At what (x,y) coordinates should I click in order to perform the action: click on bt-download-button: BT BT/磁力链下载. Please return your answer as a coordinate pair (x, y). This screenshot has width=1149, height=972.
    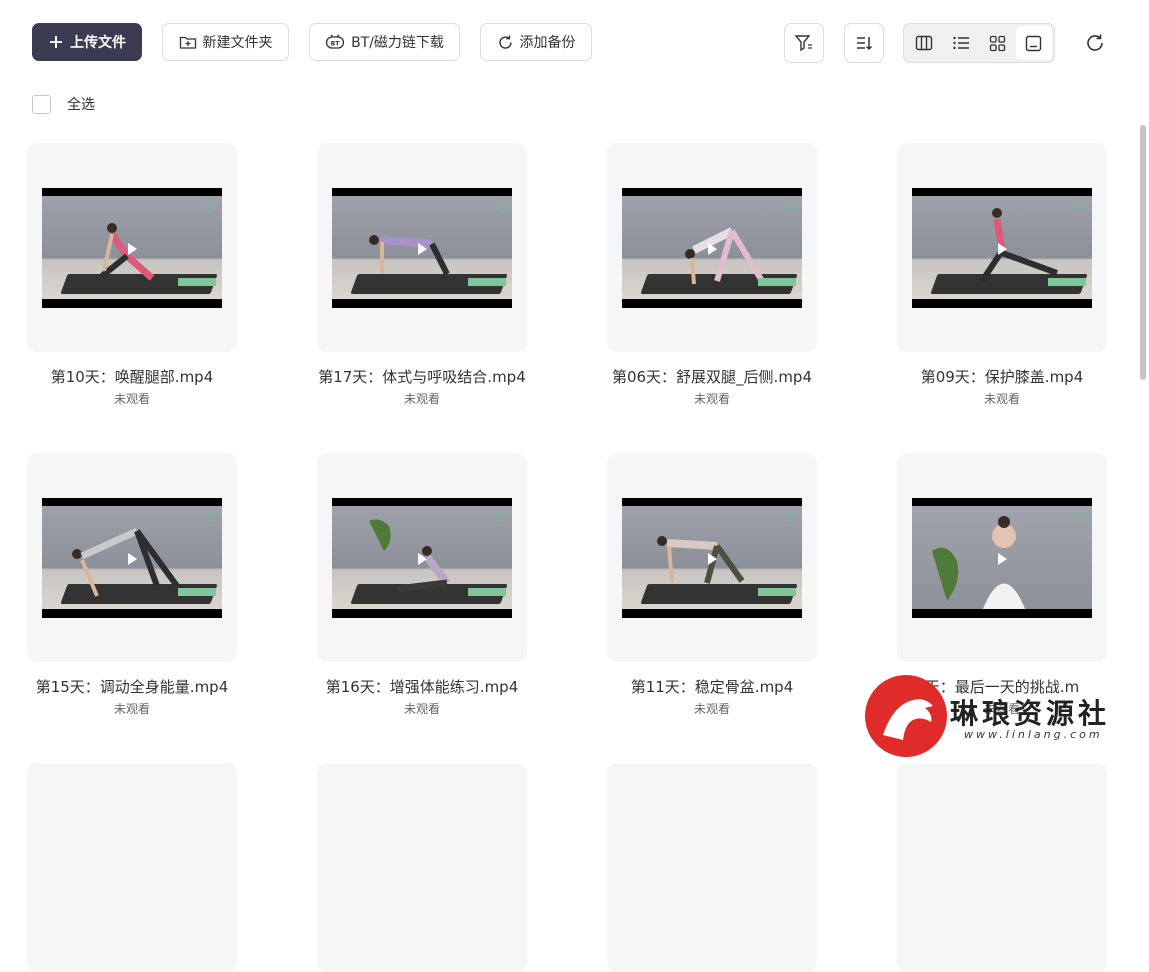
    Looking at the image, I should click on (384, 42).